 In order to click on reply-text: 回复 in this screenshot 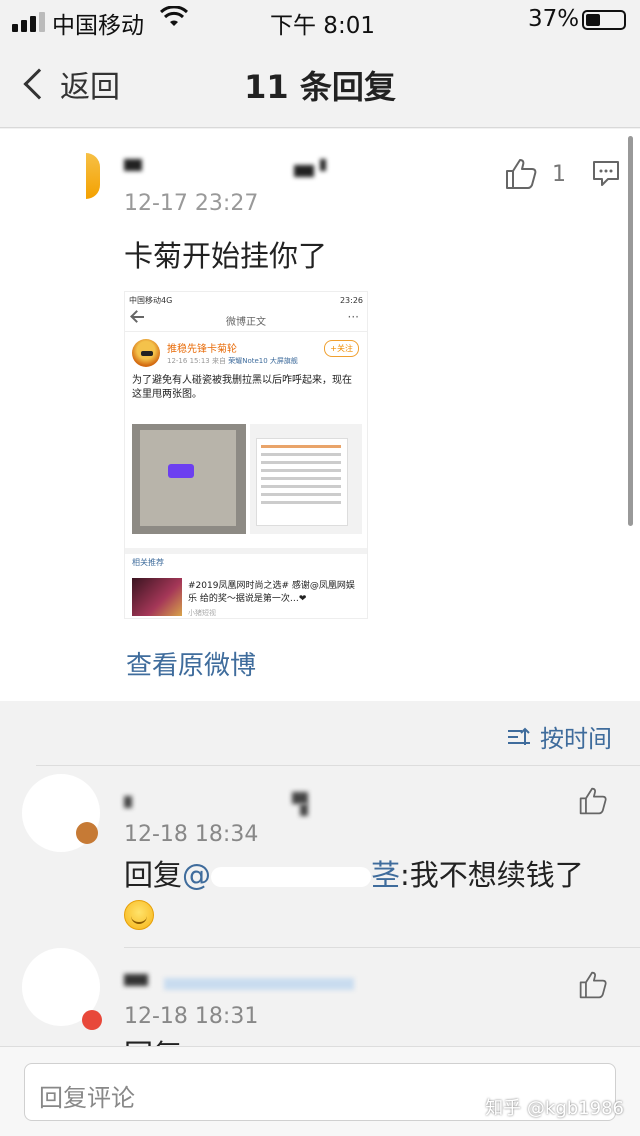, I will do `click(153, 1041)`.